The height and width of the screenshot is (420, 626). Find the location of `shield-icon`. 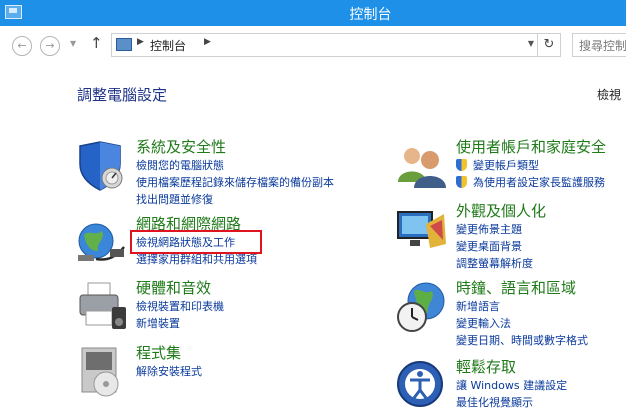

shield-icon is located at coordinates (101, 166).